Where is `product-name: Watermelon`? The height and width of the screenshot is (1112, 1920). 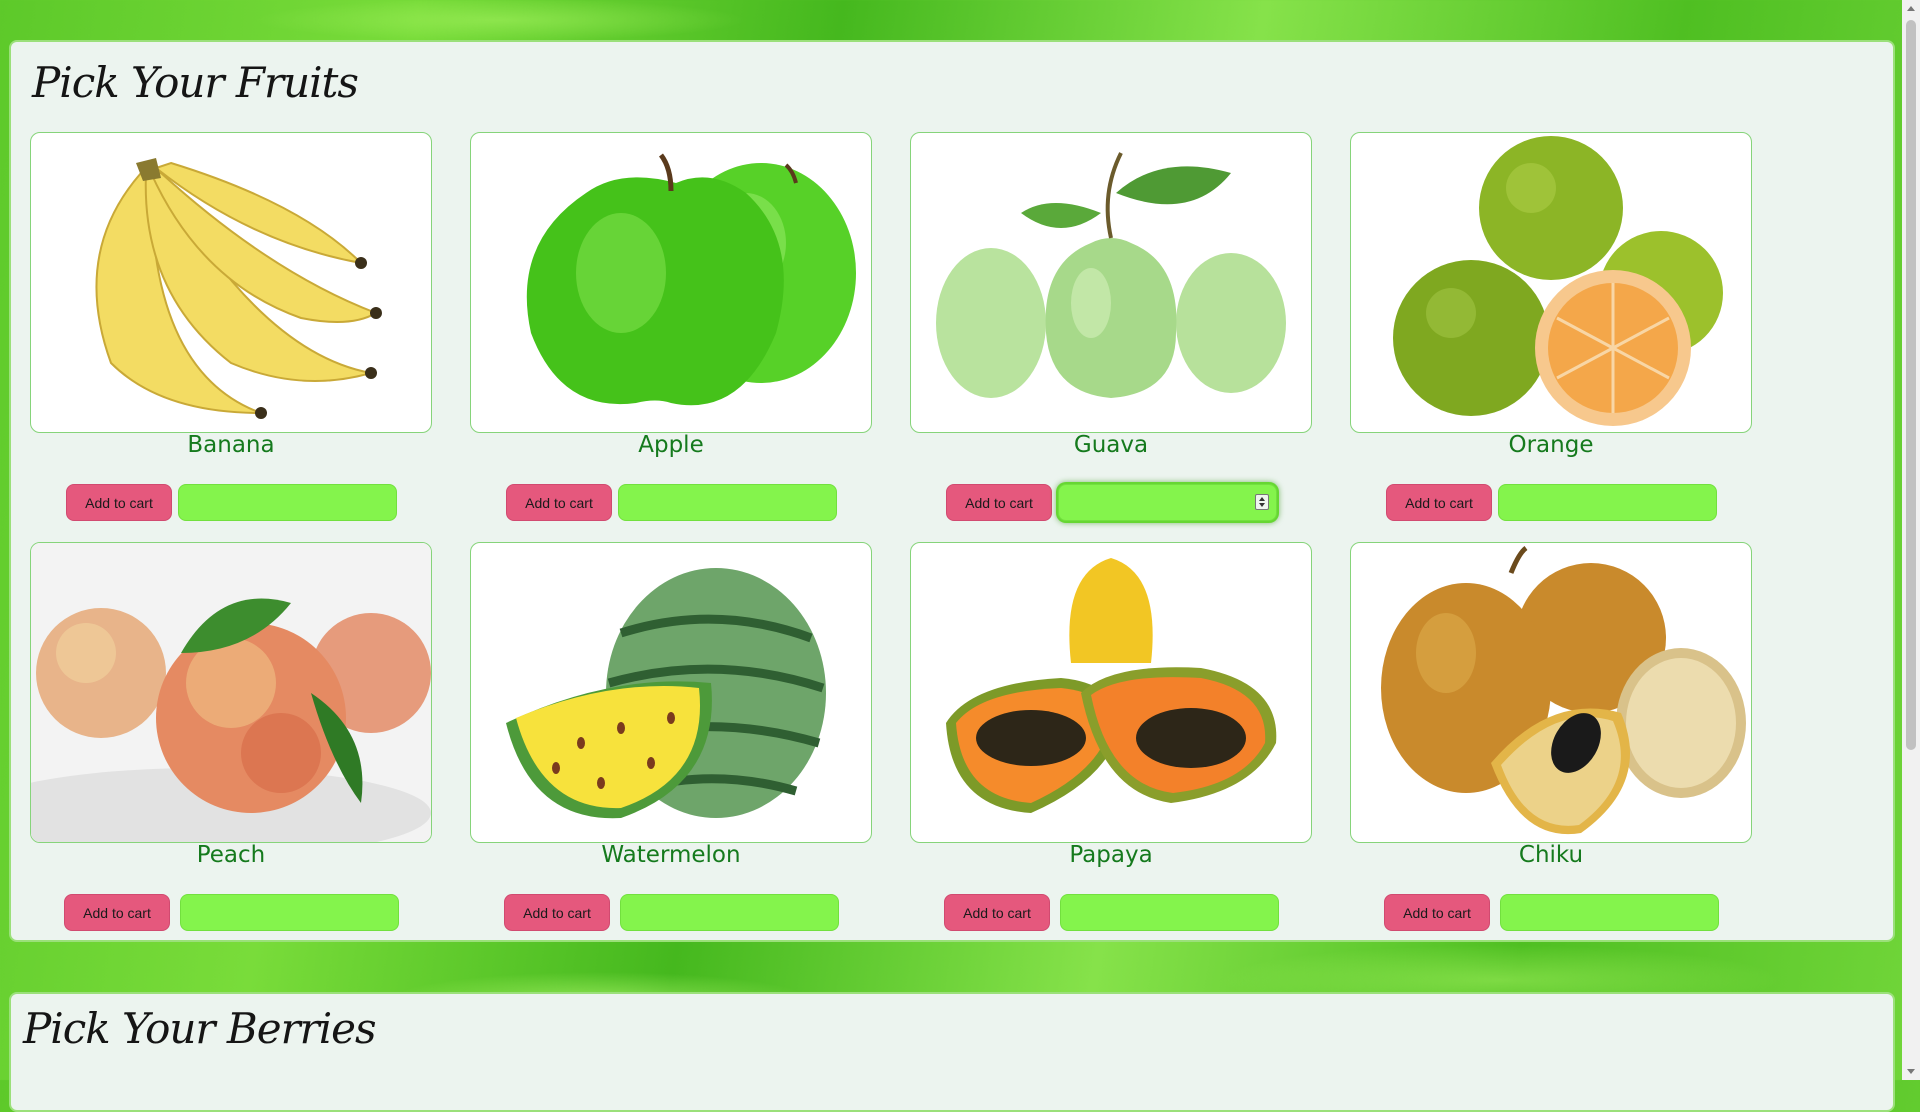
product-name: Watermelon is located at coordinates (671, 855).